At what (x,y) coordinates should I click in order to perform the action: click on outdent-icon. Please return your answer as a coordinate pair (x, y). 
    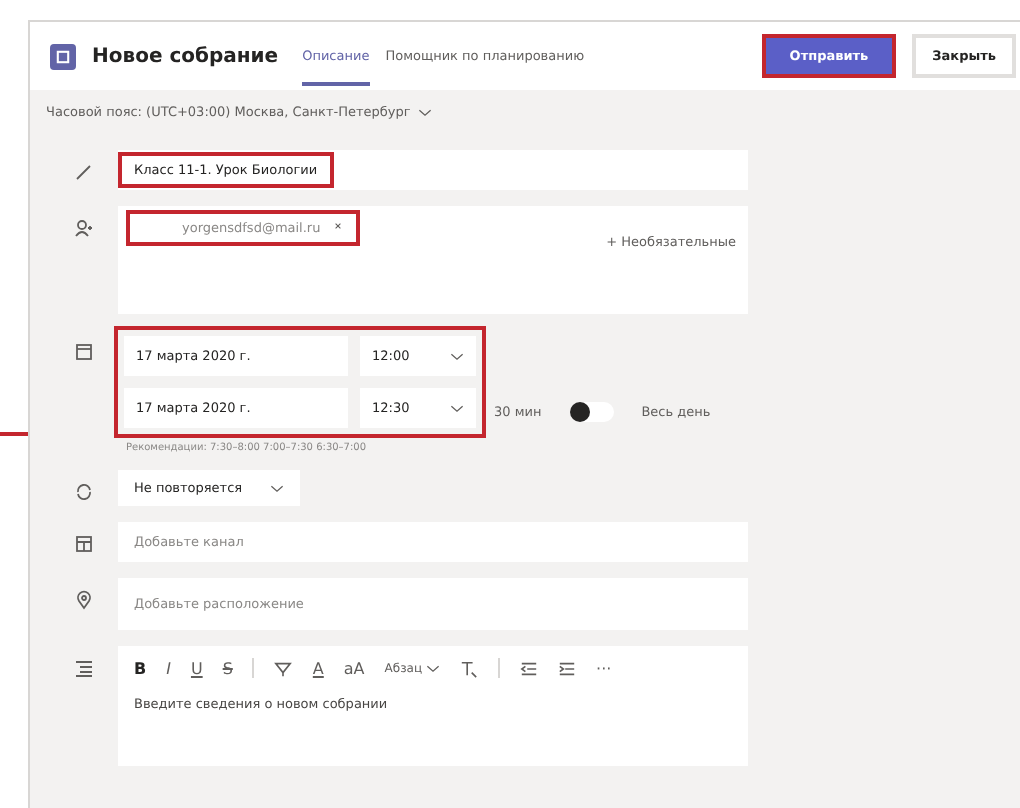
    Looking at the image, I should click on (529, 668).